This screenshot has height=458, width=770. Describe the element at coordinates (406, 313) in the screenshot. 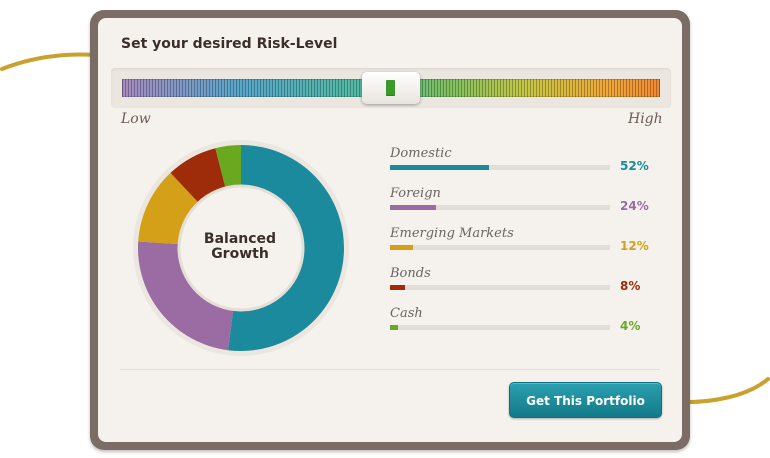

I see `allocation-label: Cash` at that location.